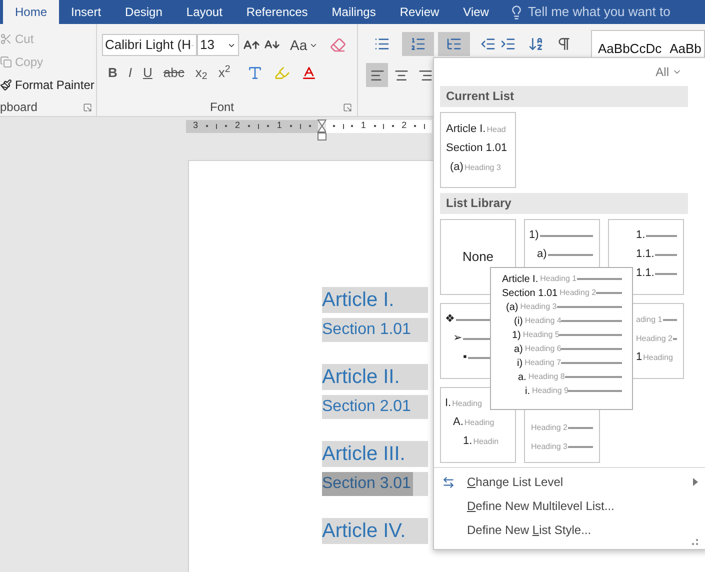 This screenshot has width=705, height=572. I want to click on heading-label: Heading 7, so click(543, 363).